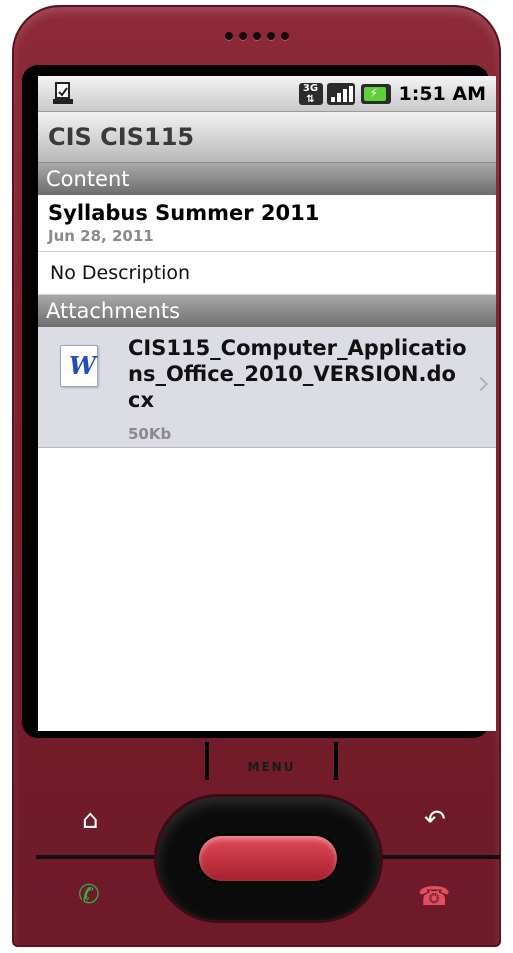 The image size is (513, 953). Describe the element at coordinates (184, 213) in the screenshot. I see `content-item-title: Syllabus Summer 2011` at that location.